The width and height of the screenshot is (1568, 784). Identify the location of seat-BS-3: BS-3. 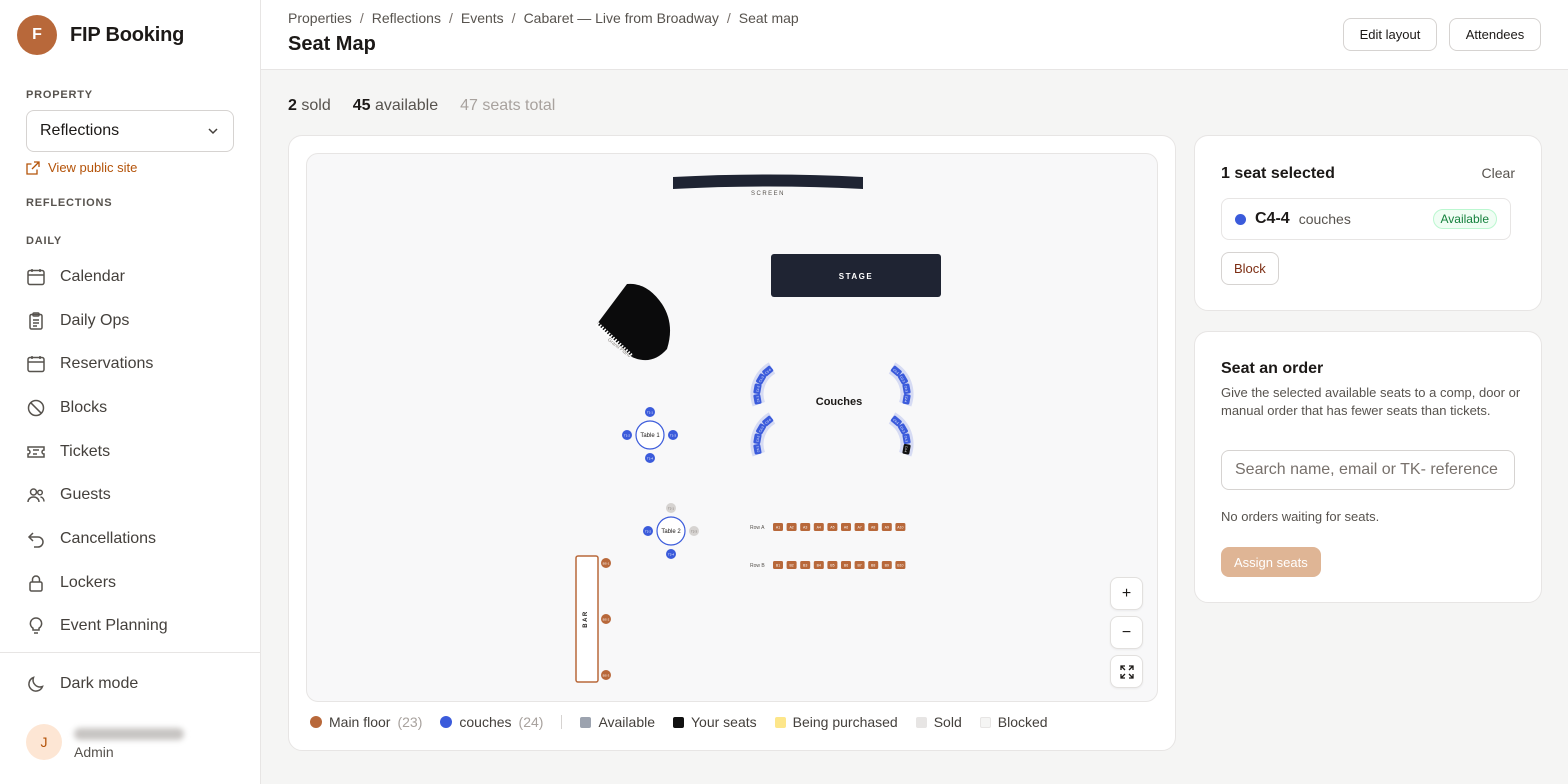
(606, 675).